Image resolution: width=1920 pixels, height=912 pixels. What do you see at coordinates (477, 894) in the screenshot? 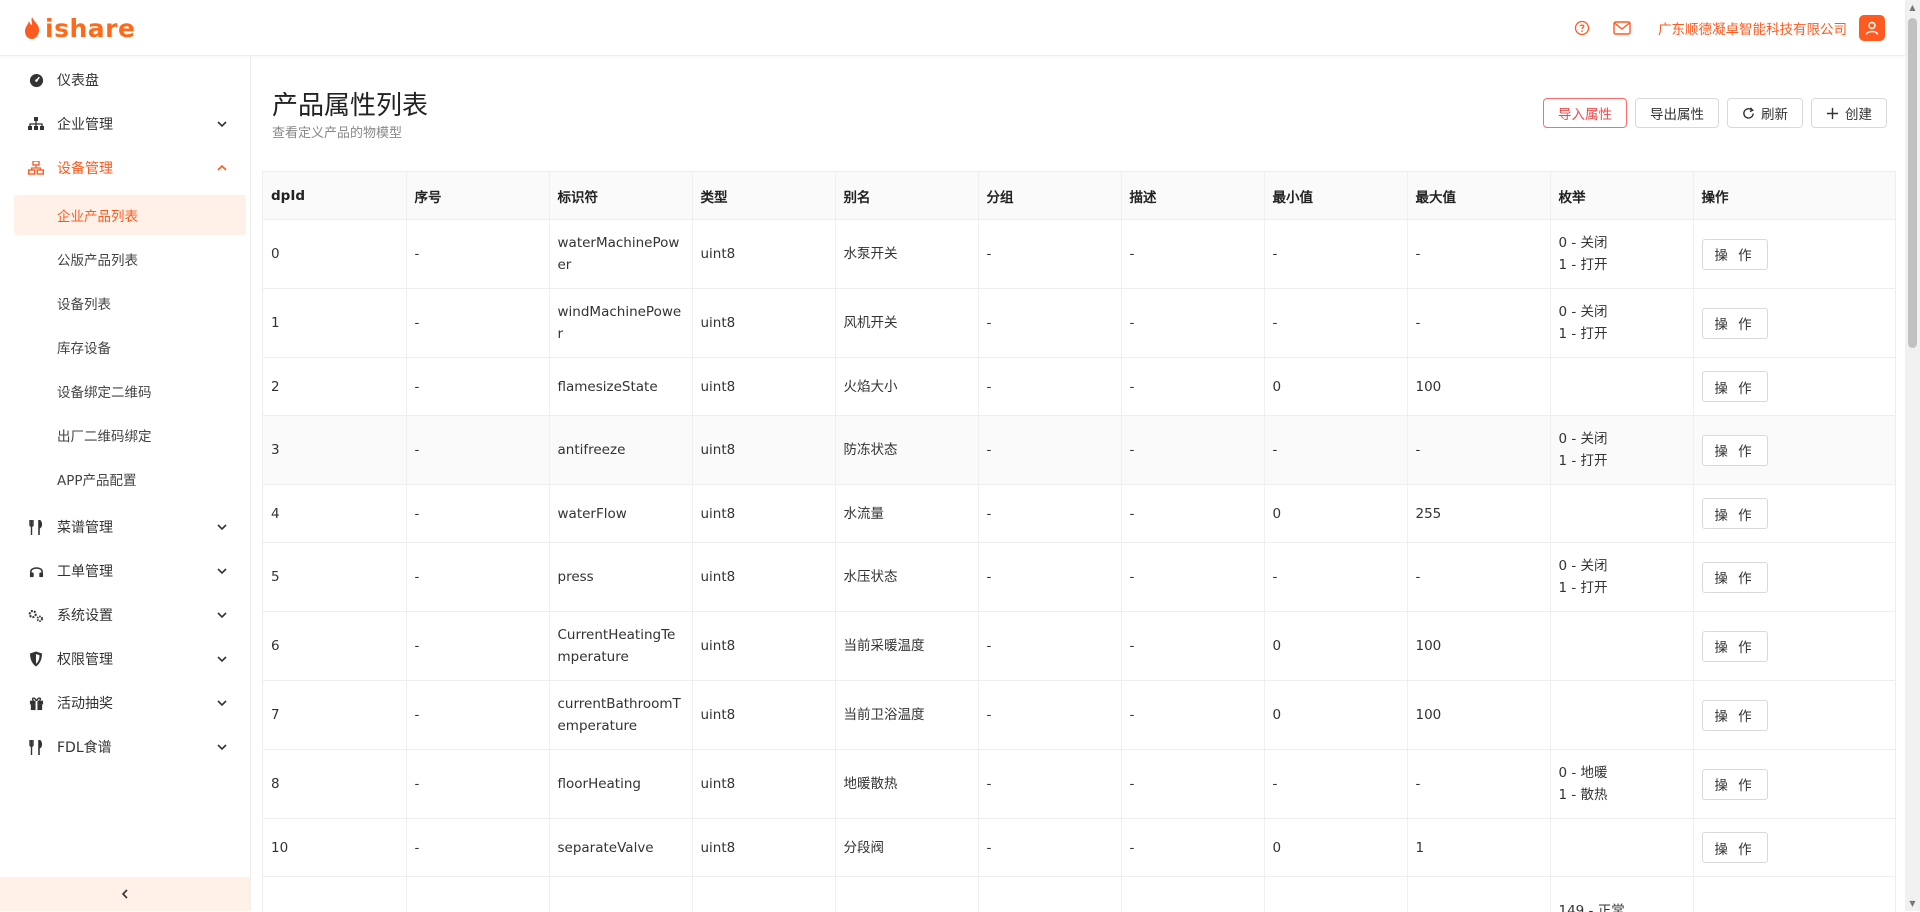
I see `cell-seq` at bounding box center [477, 894].